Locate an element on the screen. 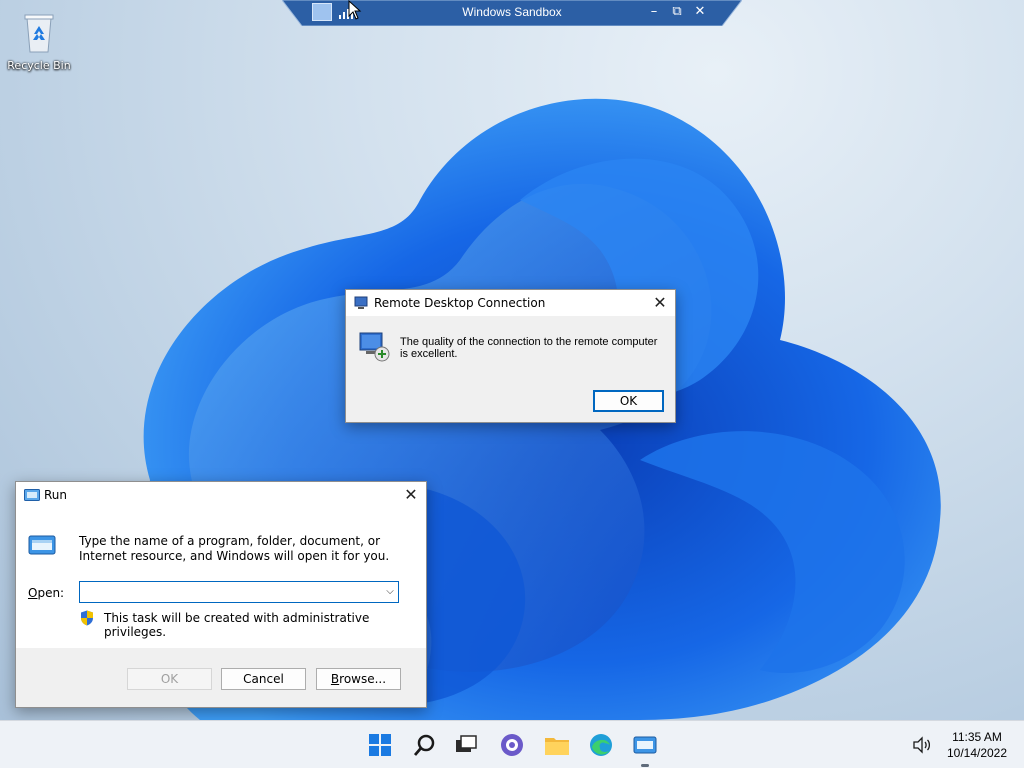  task-view-button is located at coordinates (466, 745).